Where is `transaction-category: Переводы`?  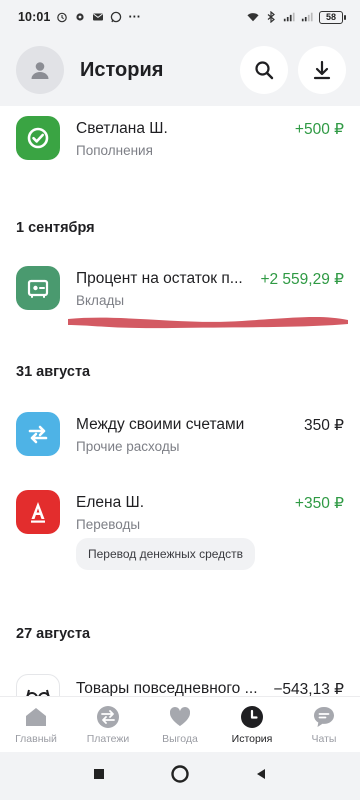 transaction-category: Переводы is located at coordinates (108, 524).